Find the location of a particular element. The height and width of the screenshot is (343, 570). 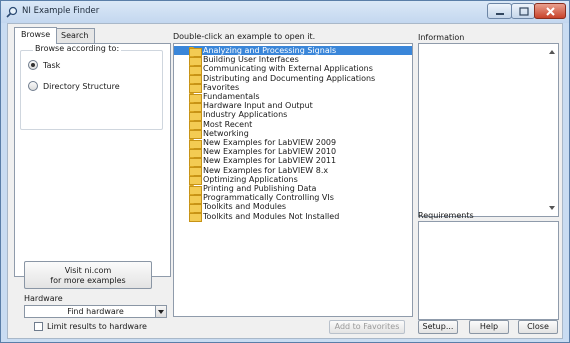

close-window-button is located at coordinates (550, 11).